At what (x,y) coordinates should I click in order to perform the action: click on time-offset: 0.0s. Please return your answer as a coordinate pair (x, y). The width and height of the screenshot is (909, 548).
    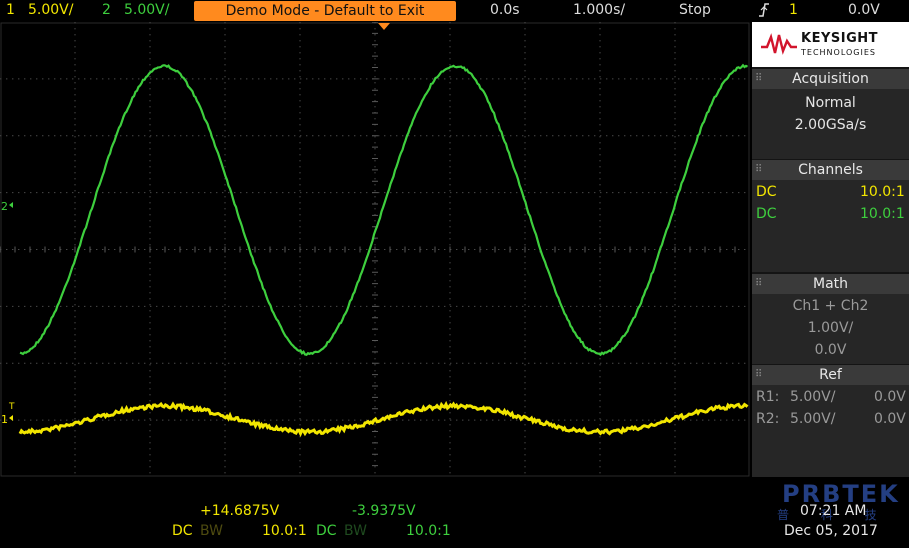
    Looking at the image, I should click on (505, 10).